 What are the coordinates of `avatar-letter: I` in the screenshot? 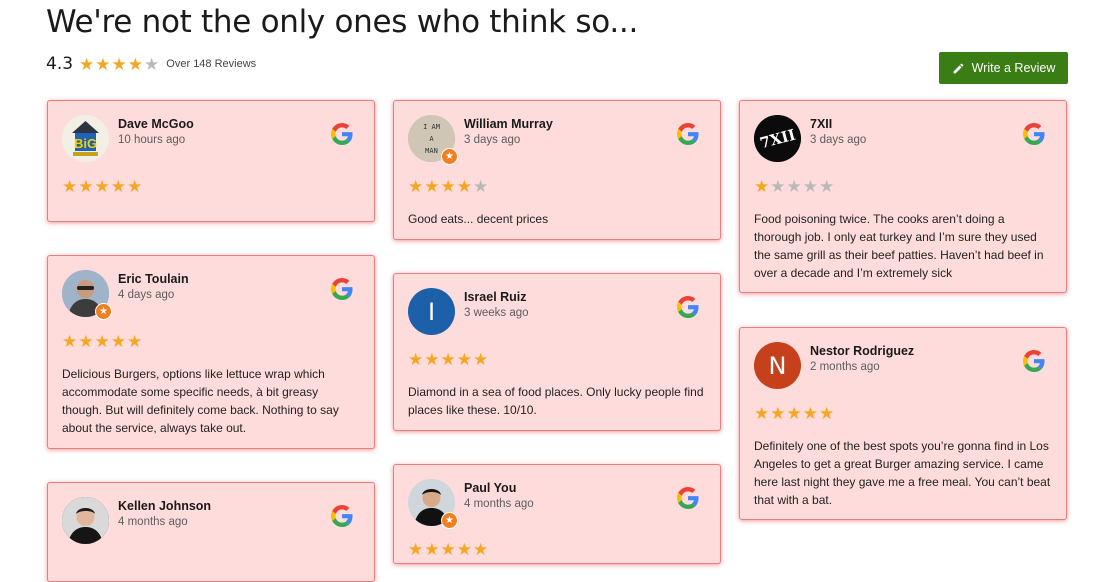 It's located at (431, 311).